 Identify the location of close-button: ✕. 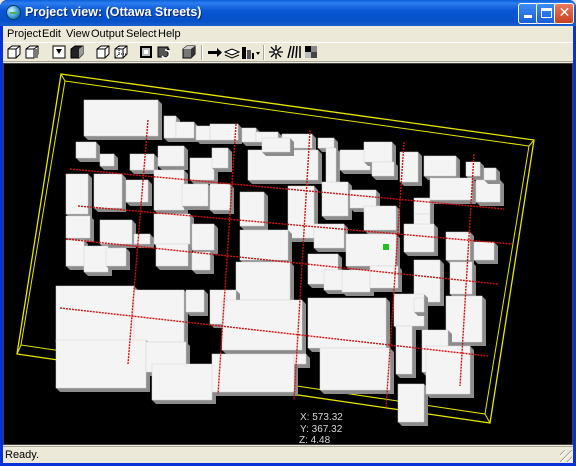
(564, 13).